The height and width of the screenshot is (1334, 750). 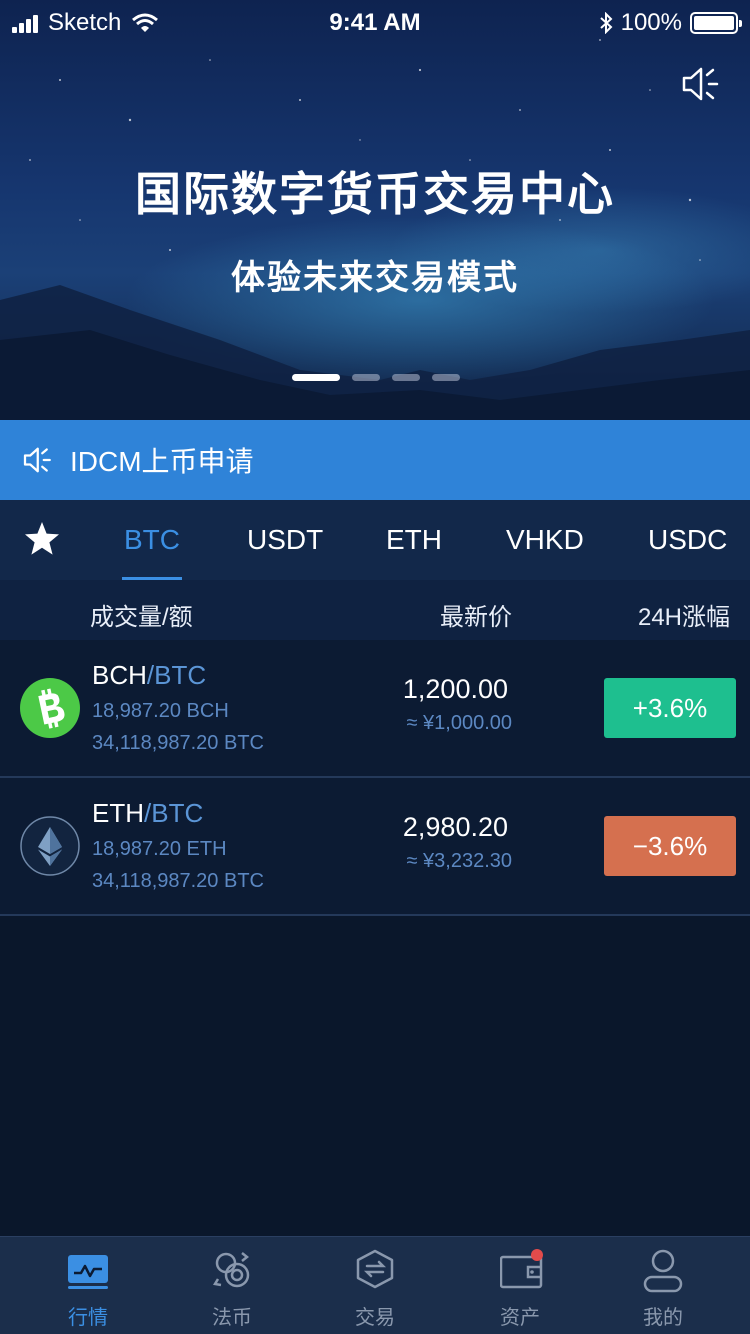 What do you see at coordinates (152, 540) in the screenshot?
I see `tab-btc: BTC` at bounding box center [152, 540].